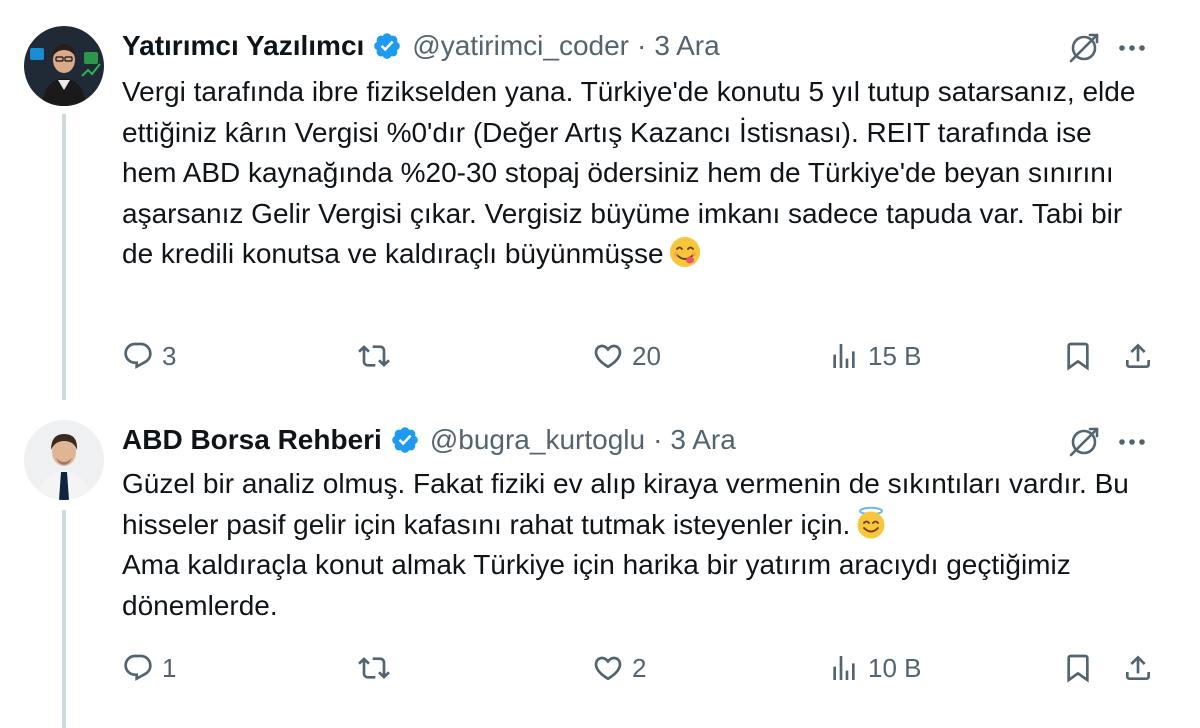  I want to click on like-button: 20, so click(626, 356).